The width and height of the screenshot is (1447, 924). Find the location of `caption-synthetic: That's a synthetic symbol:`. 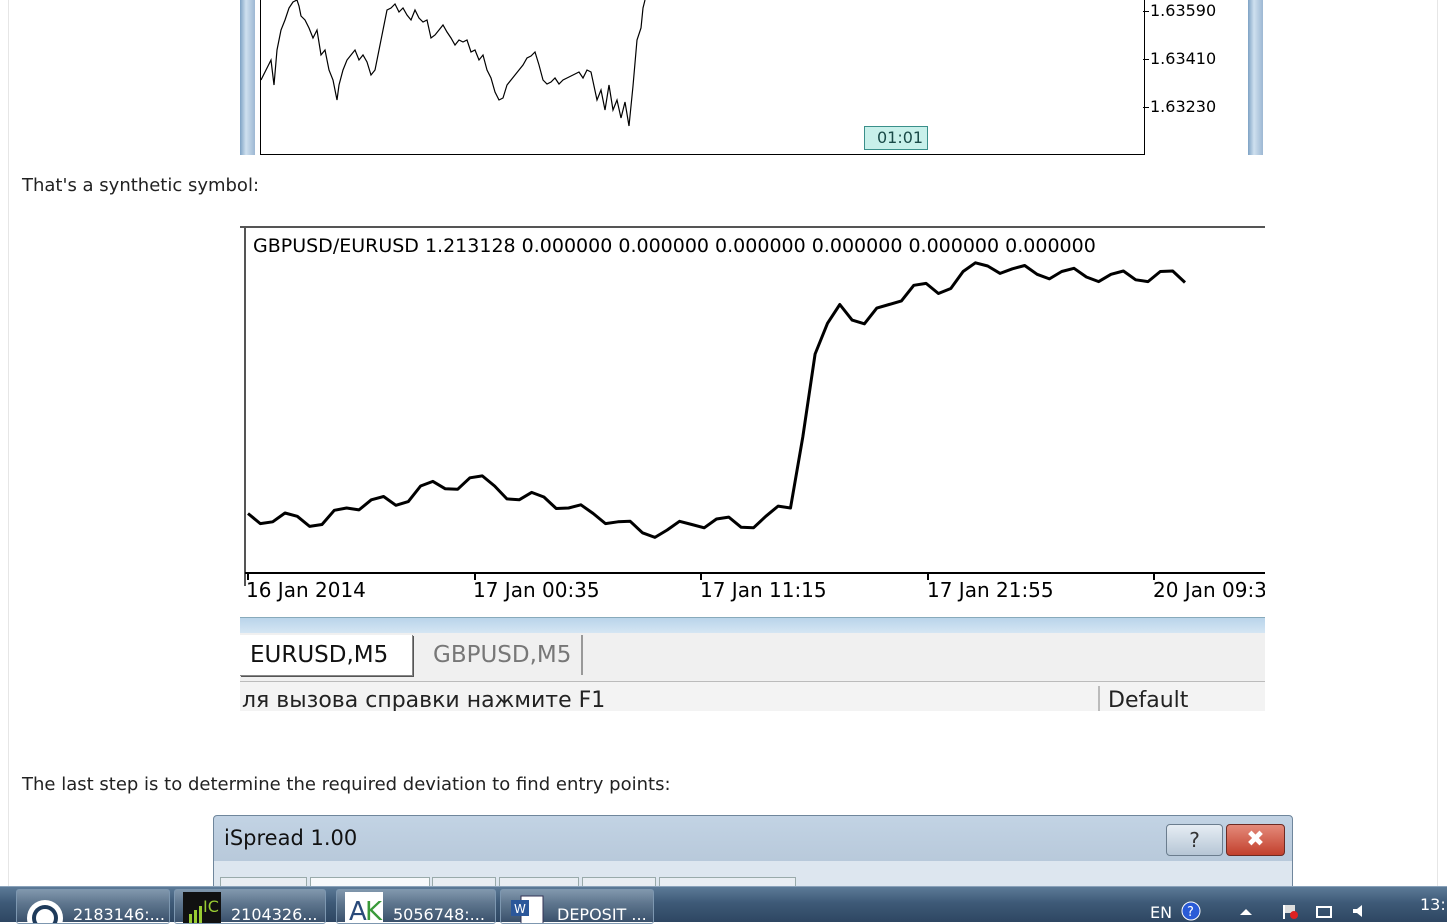

caption-synthetic: That's a synthetic symbol: is located at coordinates (141, 185).